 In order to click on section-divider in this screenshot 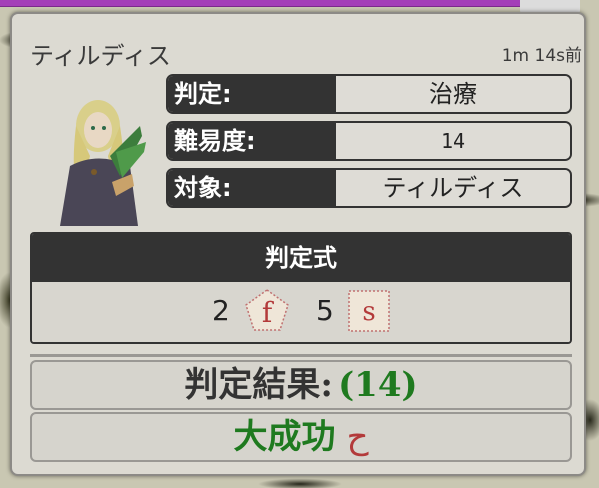, I will do `click(301, 355)`.